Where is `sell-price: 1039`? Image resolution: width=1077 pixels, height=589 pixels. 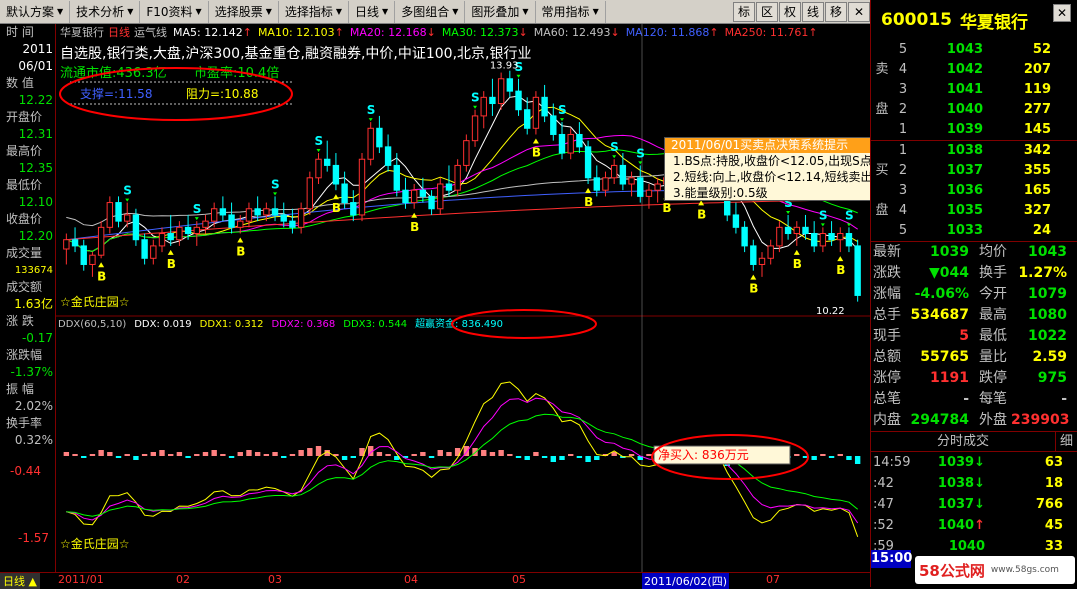
sell-price: 1039 is located at coordinates (952, 130).